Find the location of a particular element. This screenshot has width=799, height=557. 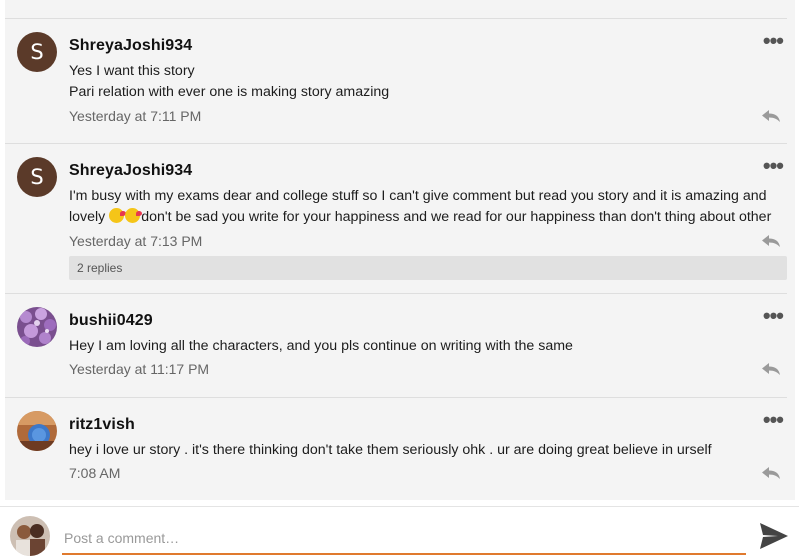

comment-timestamp: Yesterday at 7:13 PM is located at coordinates (136, 241).